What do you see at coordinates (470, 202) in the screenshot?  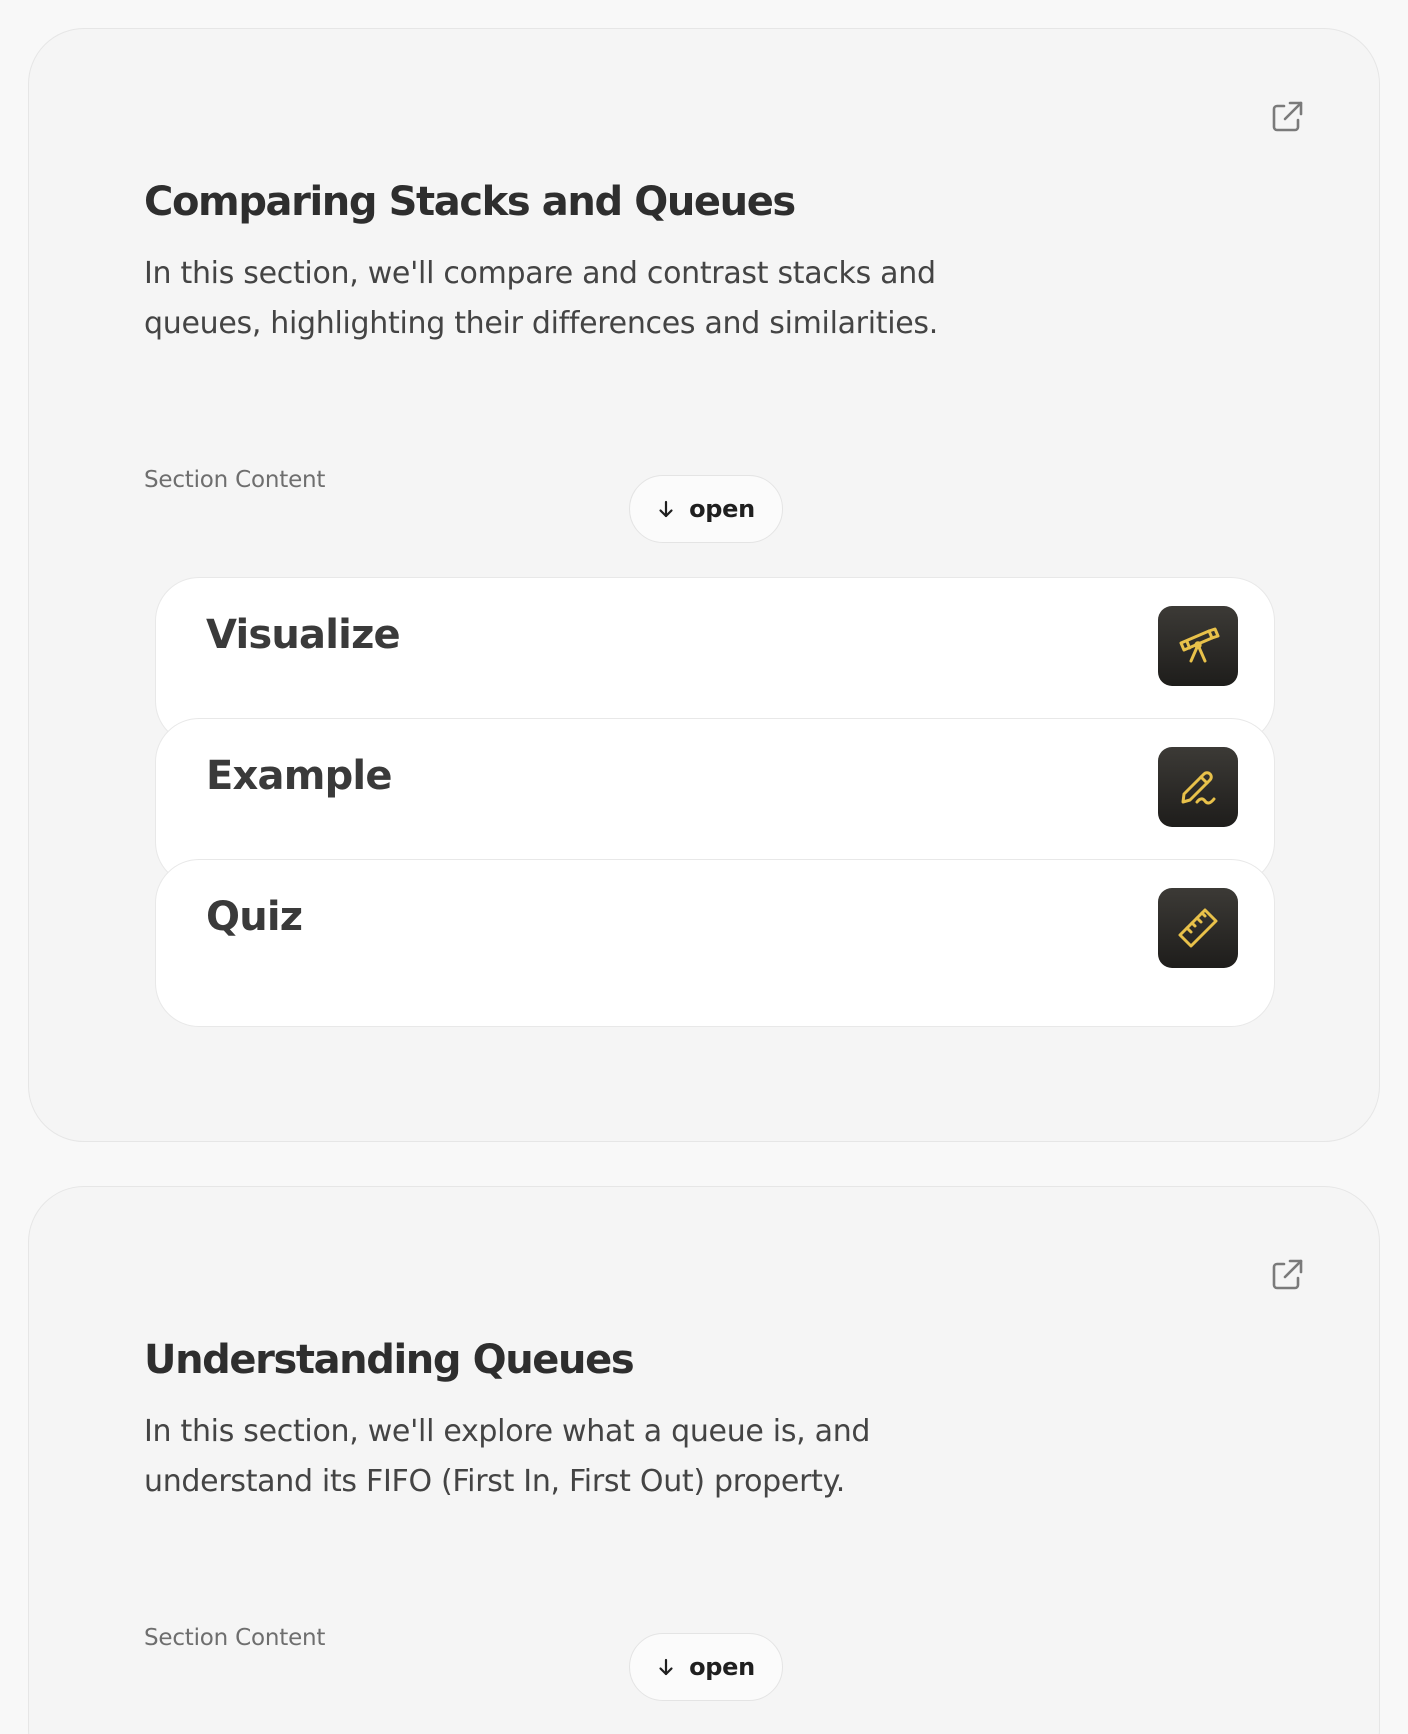 I see `section-title: Comparing Stacks and Queues` at bounding box center [470, 202].